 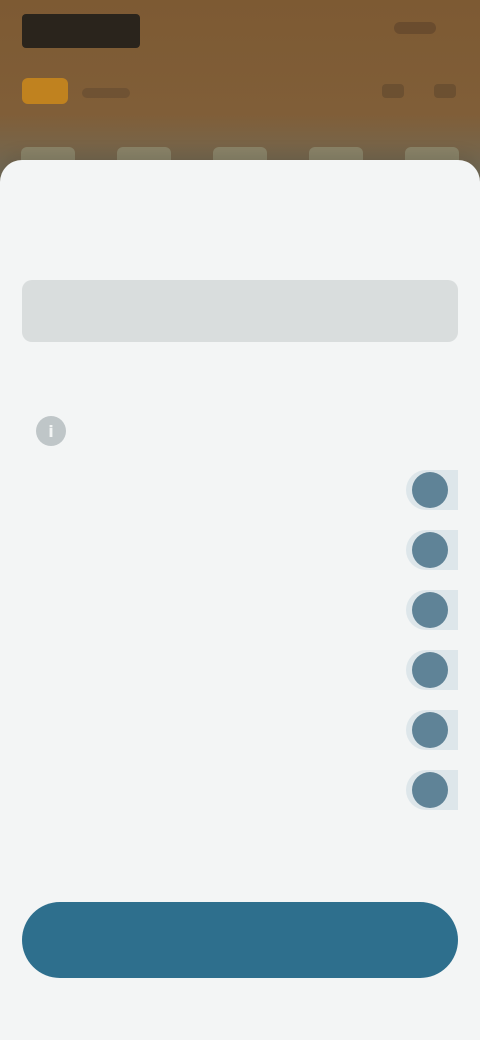 What do you see at coordinates (419, 91) in the screenshot?
I see `header-icons` at bounding box center [419, 91].